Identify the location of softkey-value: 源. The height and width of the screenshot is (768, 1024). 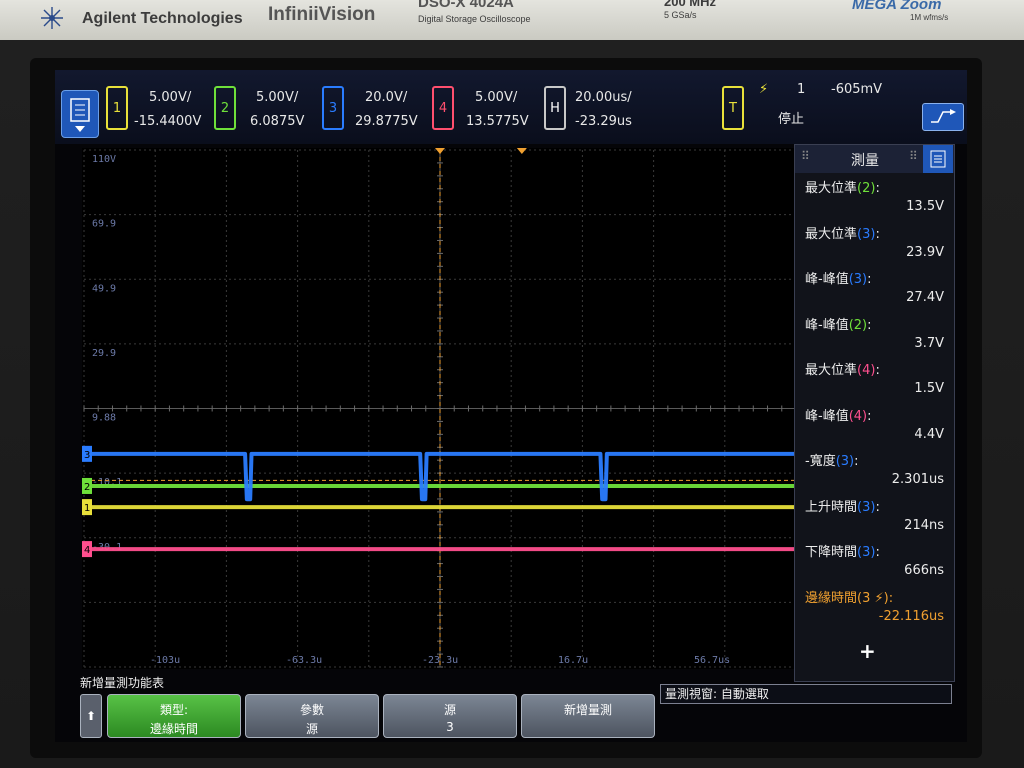
(311, 729).